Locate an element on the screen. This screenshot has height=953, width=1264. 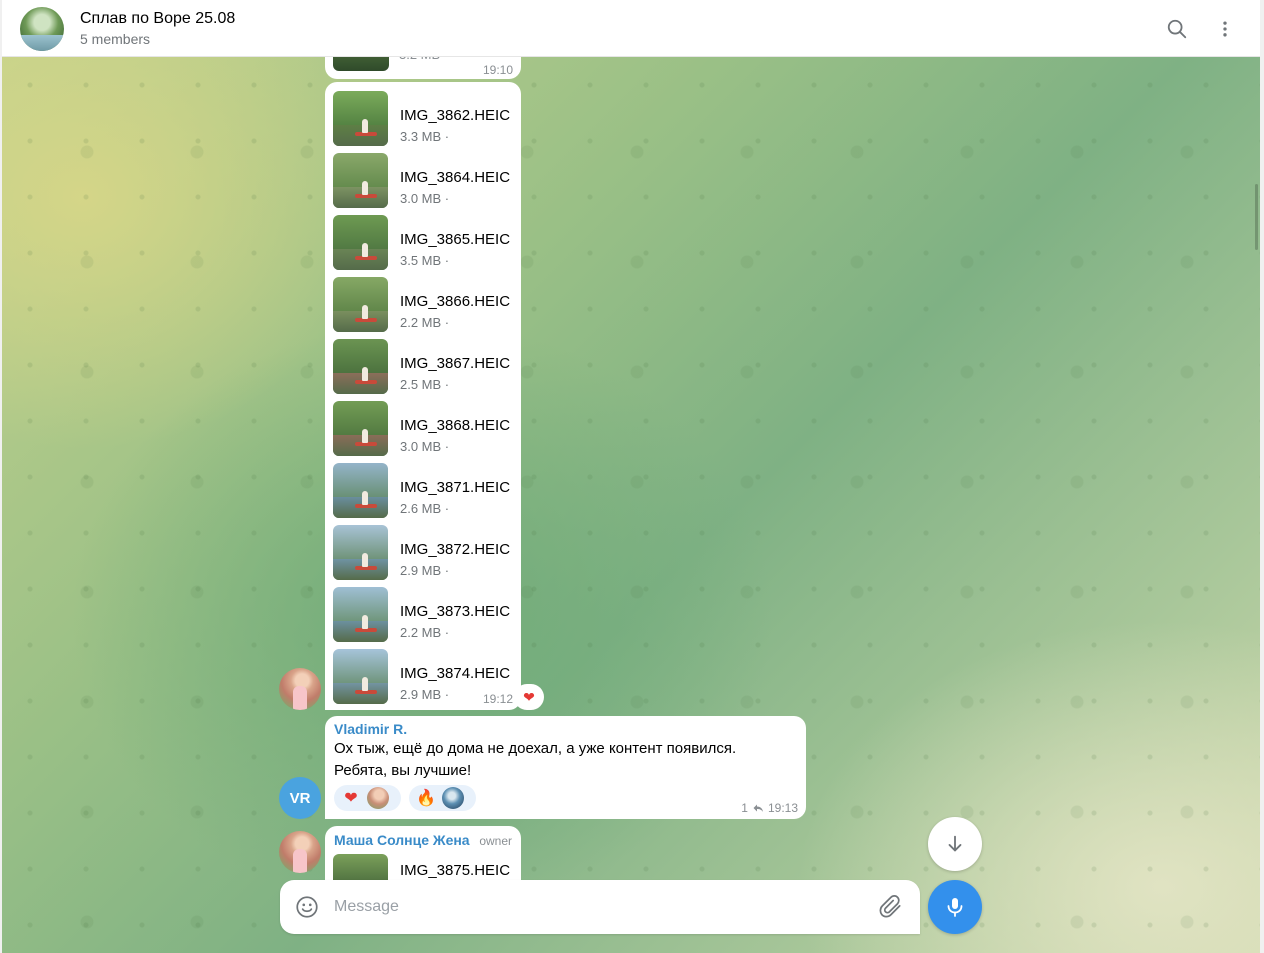
voice-message-button is located at coordinates (955, 907).